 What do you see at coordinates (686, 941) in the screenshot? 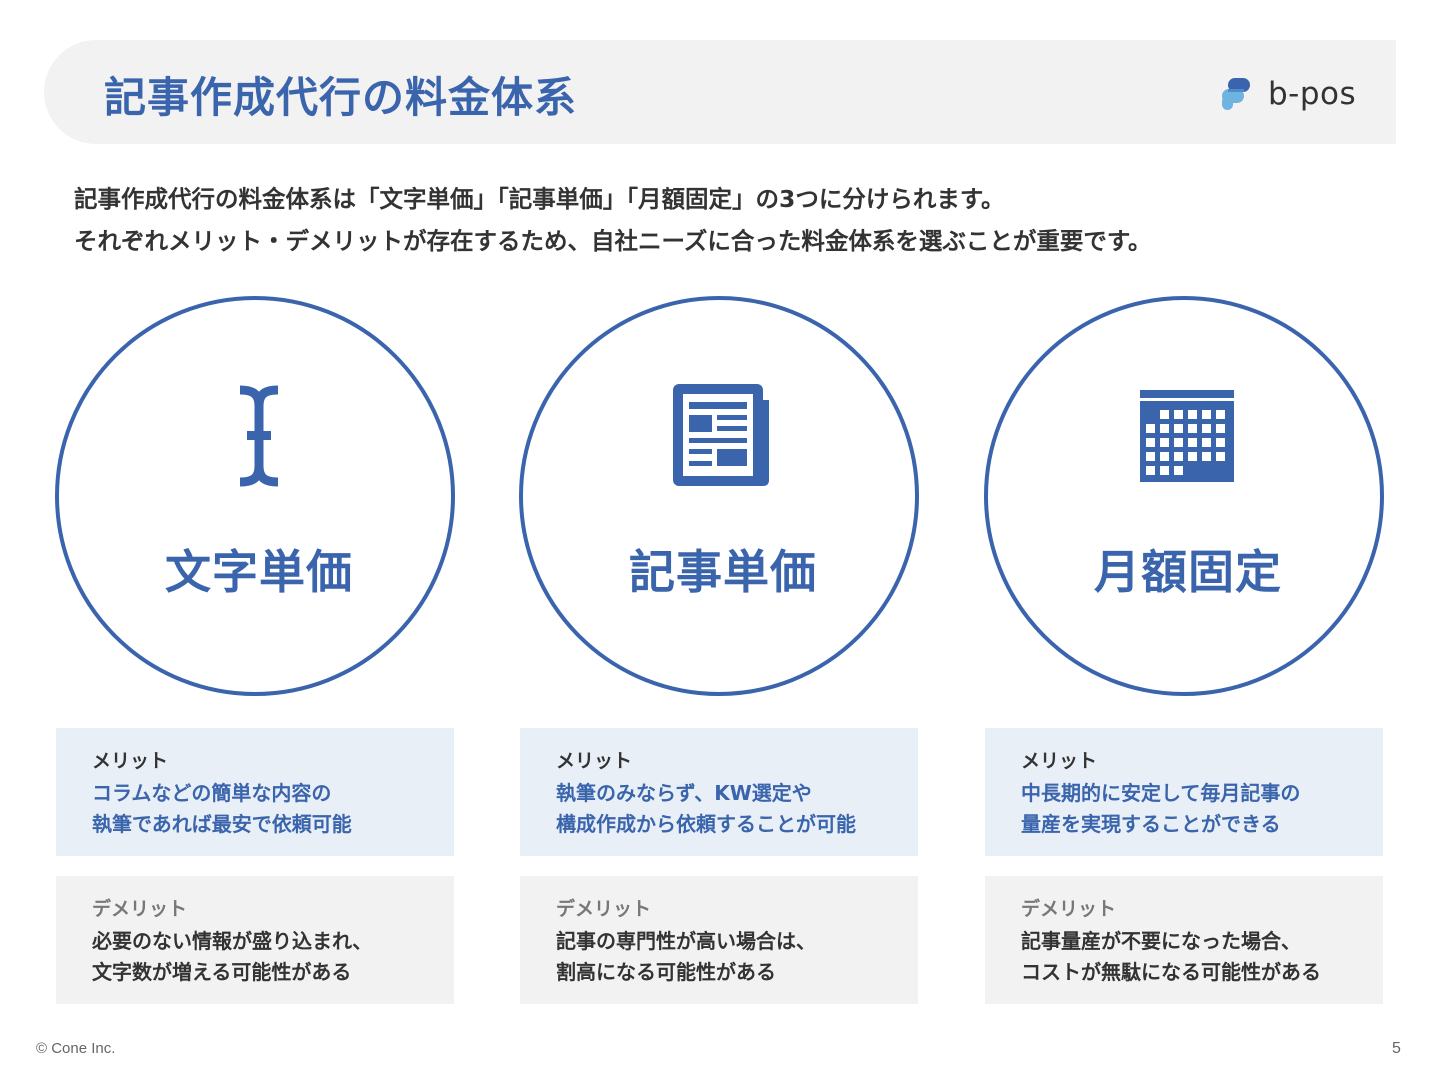
I see `demerit-line: 記事の専門性が高い場合は、` at bounding box center [686, 941].